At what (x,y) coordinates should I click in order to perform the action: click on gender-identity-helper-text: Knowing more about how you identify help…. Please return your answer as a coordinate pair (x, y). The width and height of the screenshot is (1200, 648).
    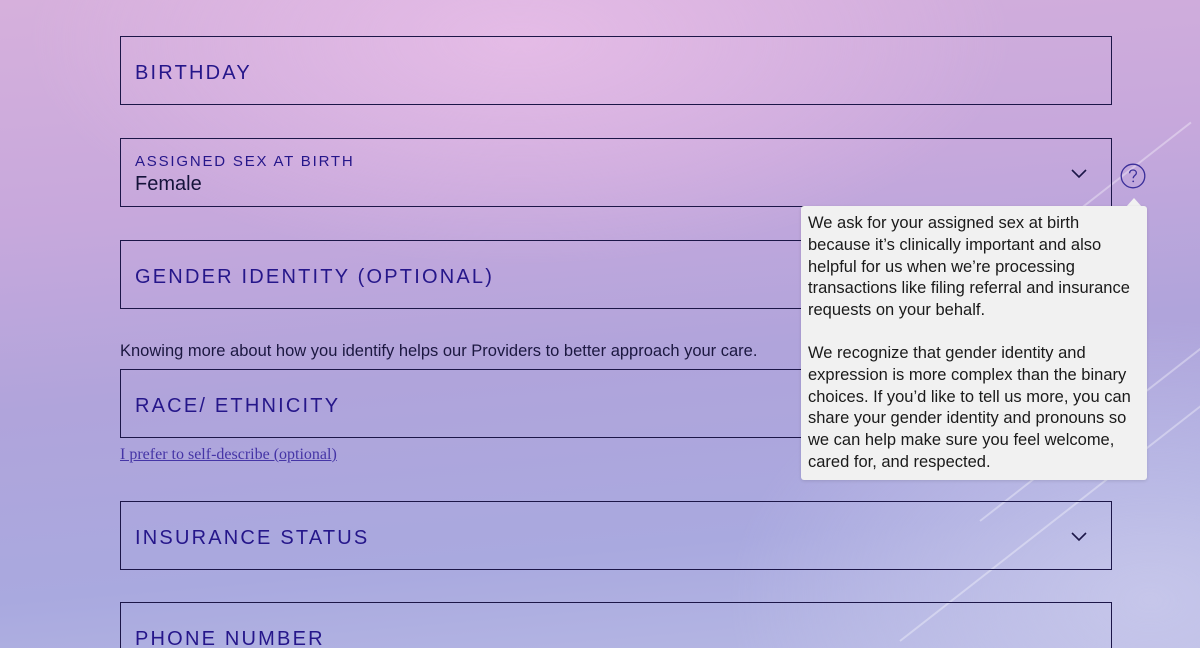
    Looking at the image, I should click on (439, 351).